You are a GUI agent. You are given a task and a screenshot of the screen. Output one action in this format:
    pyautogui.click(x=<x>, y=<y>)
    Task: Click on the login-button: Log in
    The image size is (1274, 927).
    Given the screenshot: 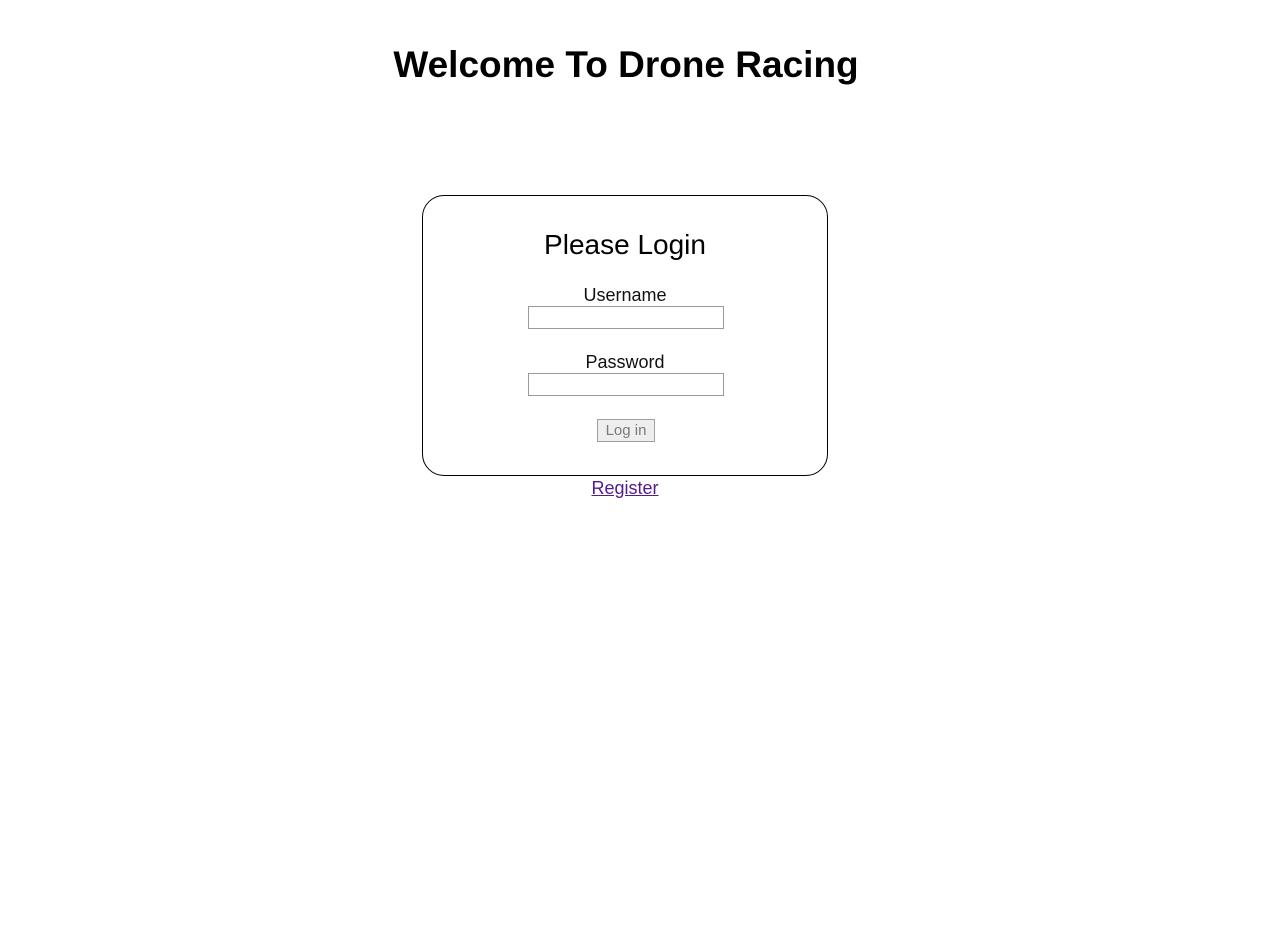 What is the action you would take?
    pyautogui.click(x=626, y=430)
    